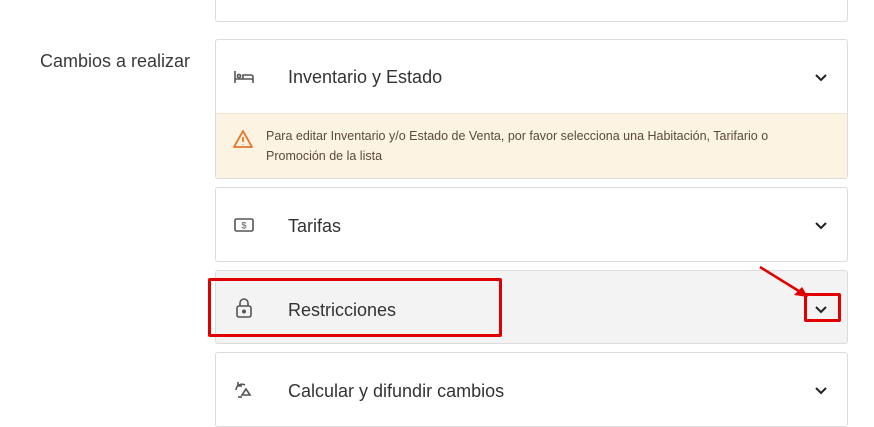 This screenshot has height=427, width=874. What do you see at coordinates (531, 11) in the screenshot?
I see `previous-card` at bounding box center [531, 11].